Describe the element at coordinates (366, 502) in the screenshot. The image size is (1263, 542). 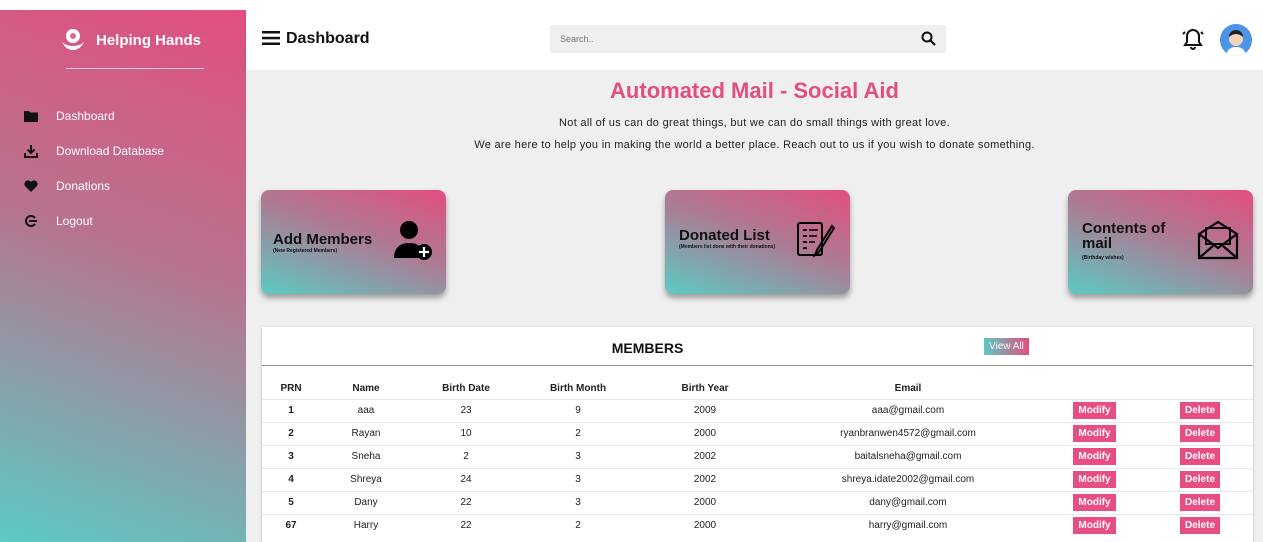
I see `cell-name: Dany` at that location.